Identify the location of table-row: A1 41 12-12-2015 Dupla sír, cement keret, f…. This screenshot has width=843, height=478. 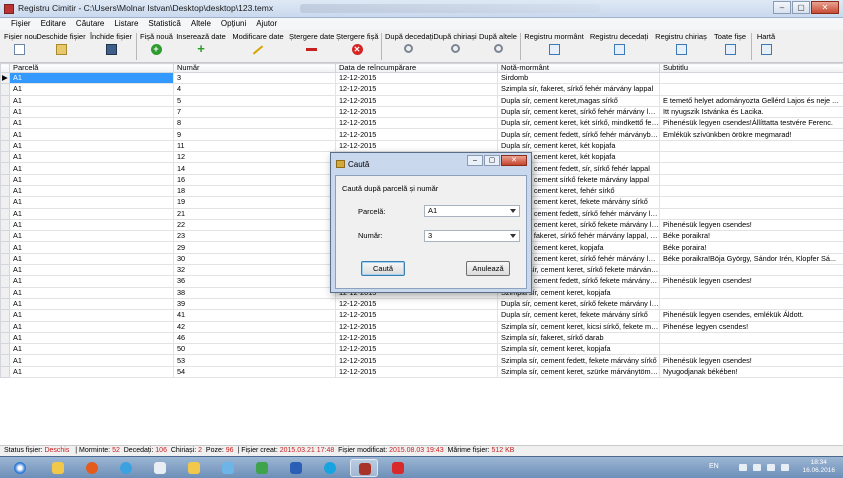
(421, 315).